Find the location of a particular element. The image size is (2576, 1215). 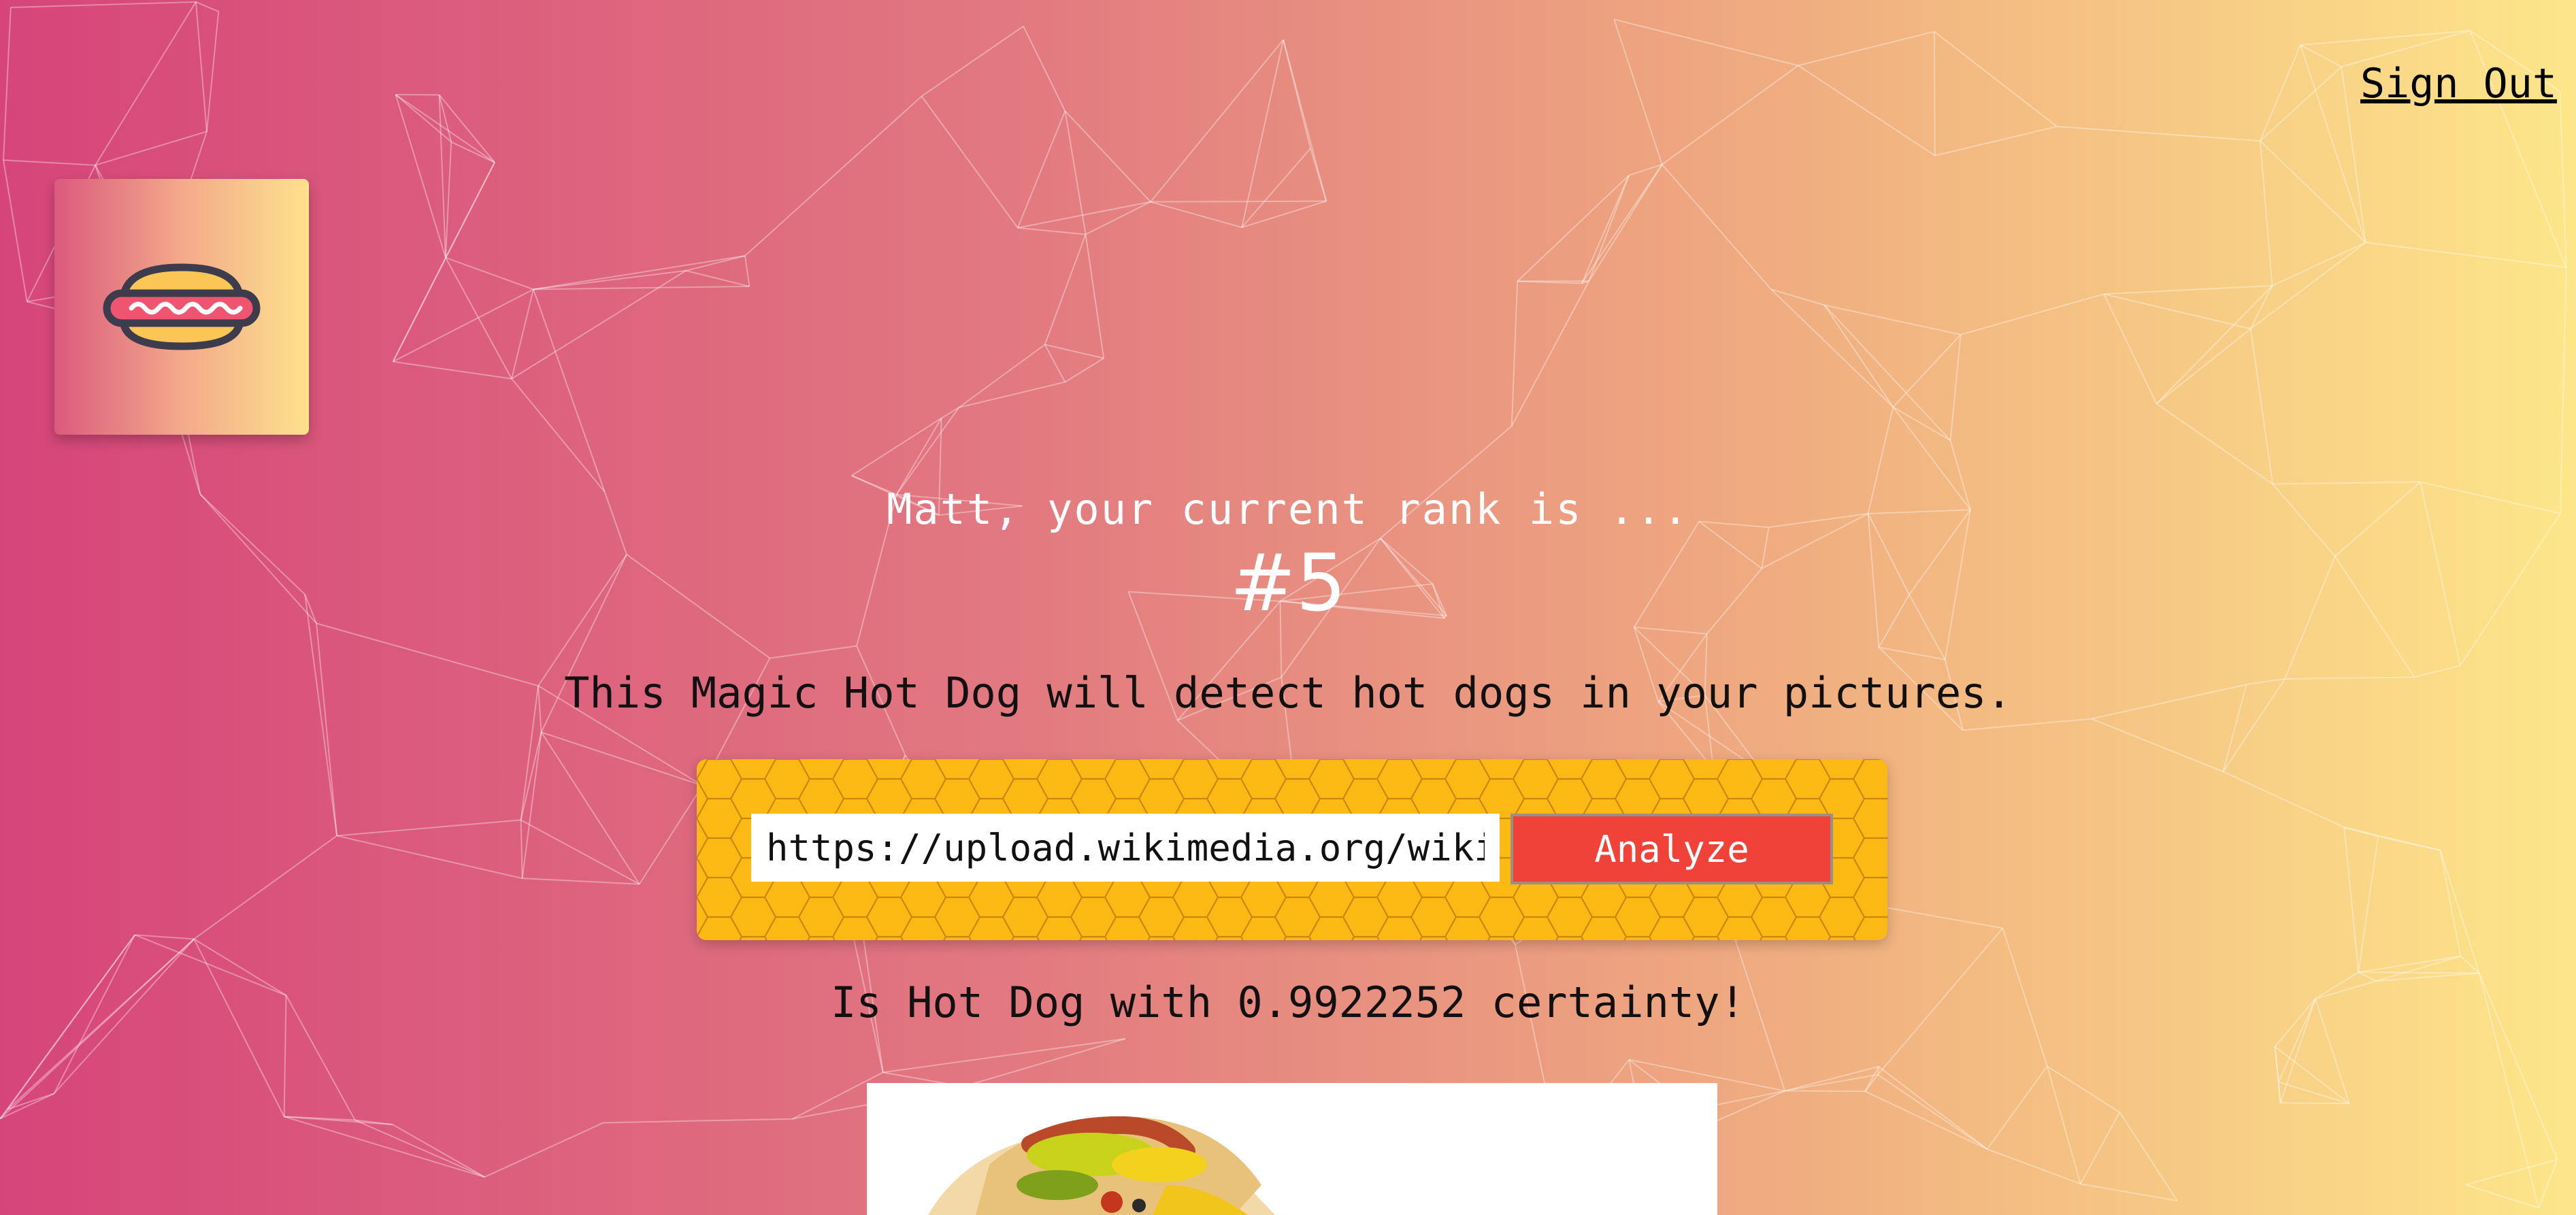

app-logo is located at coordinates (182, 307).